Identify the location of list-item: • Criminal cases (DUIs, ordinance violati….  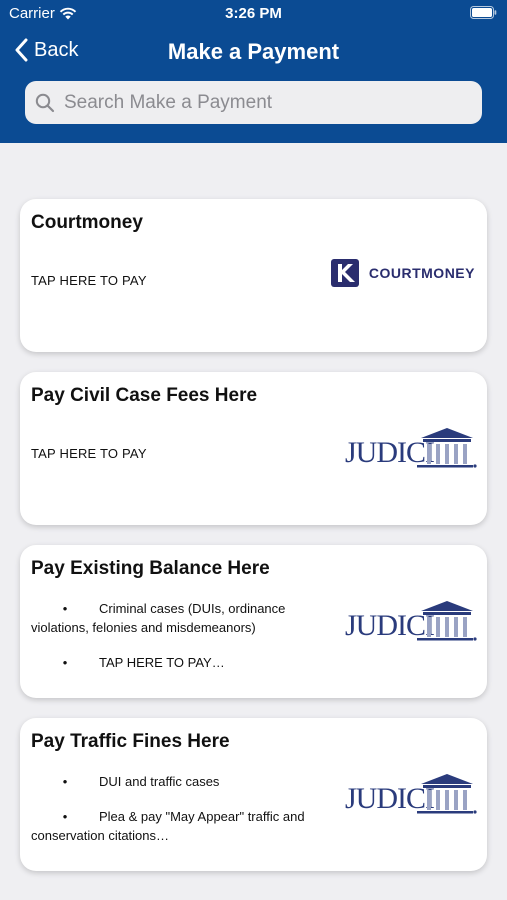
(181, 618).